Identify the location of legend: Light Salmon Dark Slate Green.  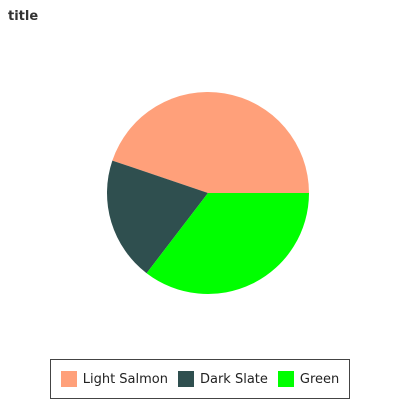
(200, 379).